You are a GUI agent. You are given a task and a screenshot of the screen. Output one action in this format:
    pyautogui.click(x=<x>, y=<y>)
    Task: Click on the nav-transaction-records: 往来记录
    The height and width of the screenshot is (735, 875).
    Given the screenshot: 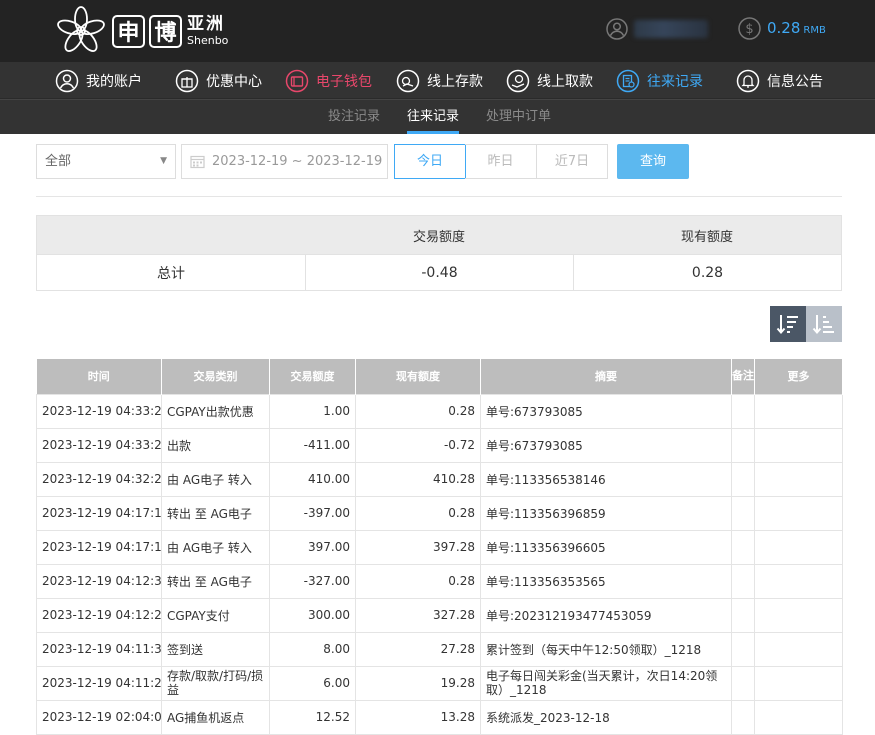 What is the action you would take?
    pyautogui.click(x=659, y=80)
    